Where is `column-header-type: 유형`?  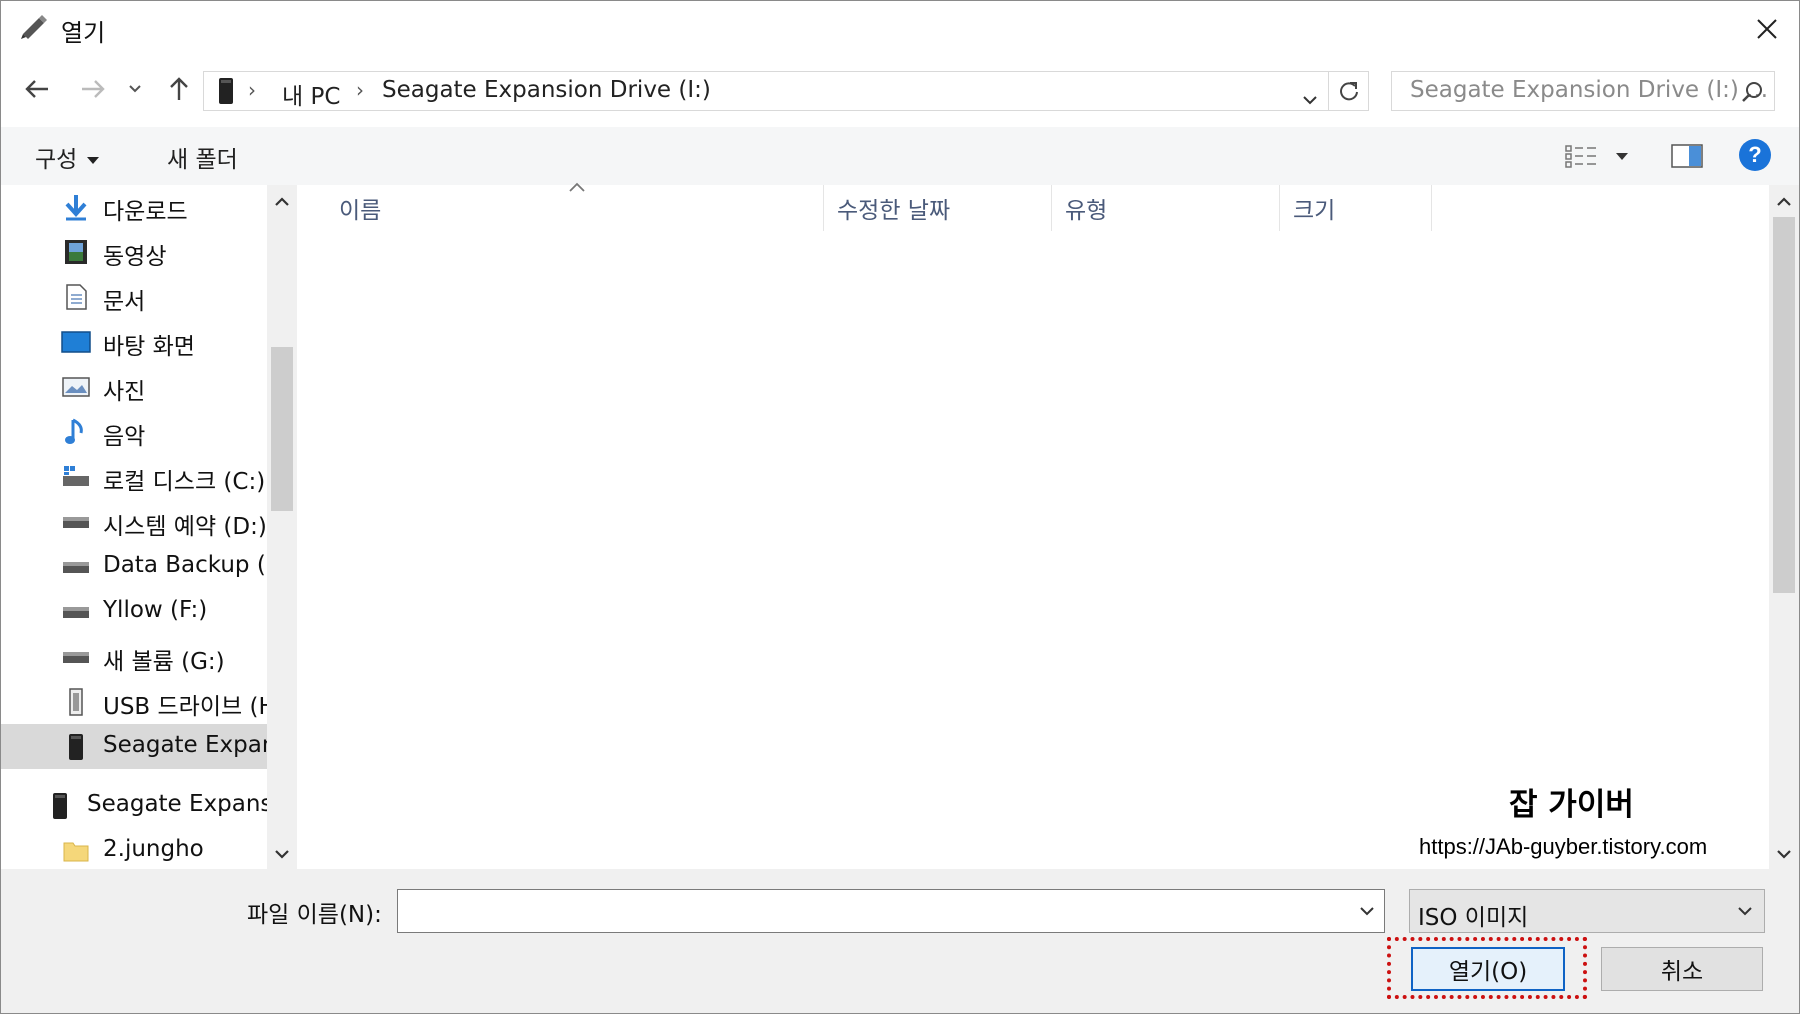
column-header-type: 유형 is located at coordinates (1170, 208).